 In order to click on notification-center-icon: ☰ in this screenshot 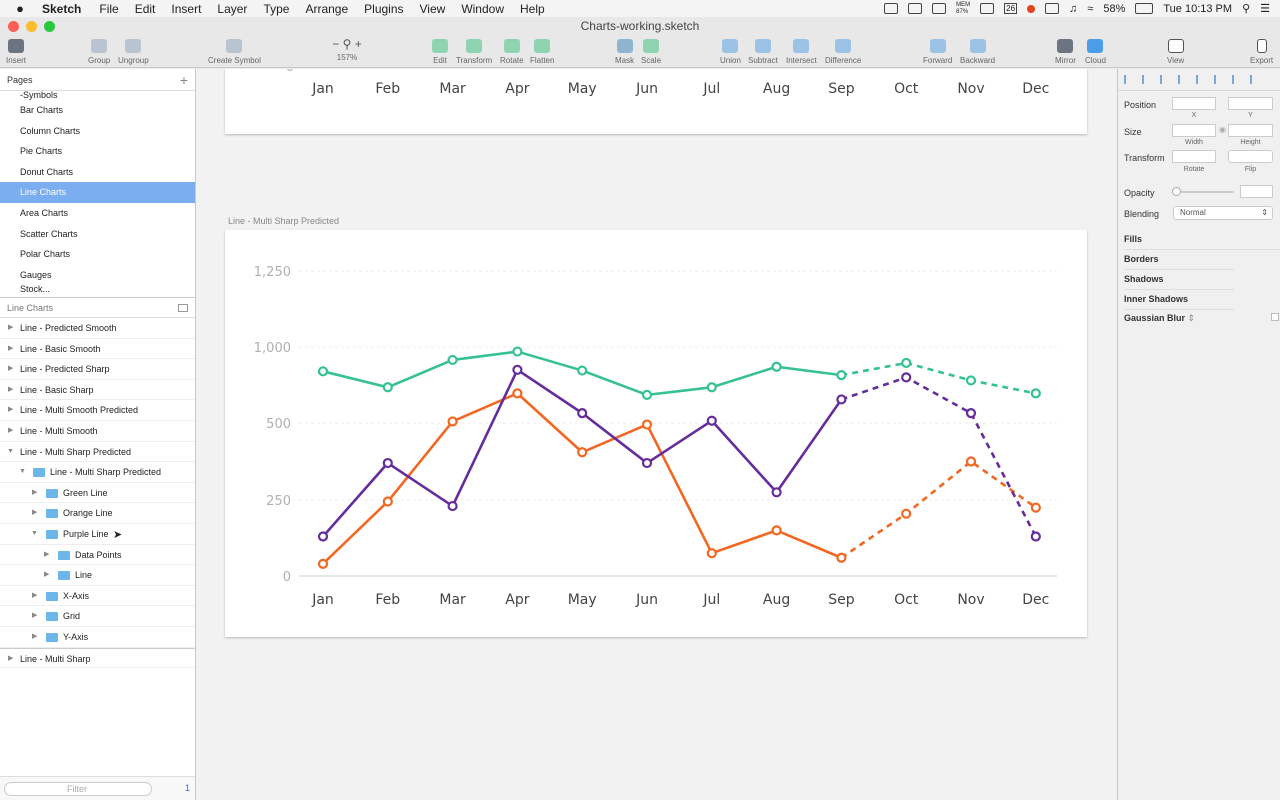, I will do `click(1265, 8)`.